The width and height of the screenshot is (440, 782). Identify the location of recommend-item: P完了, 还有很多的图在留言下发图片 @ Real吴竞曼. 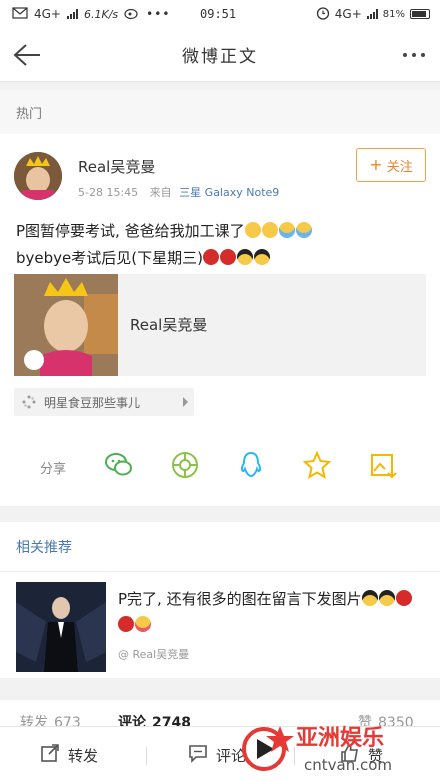
(220, 625).